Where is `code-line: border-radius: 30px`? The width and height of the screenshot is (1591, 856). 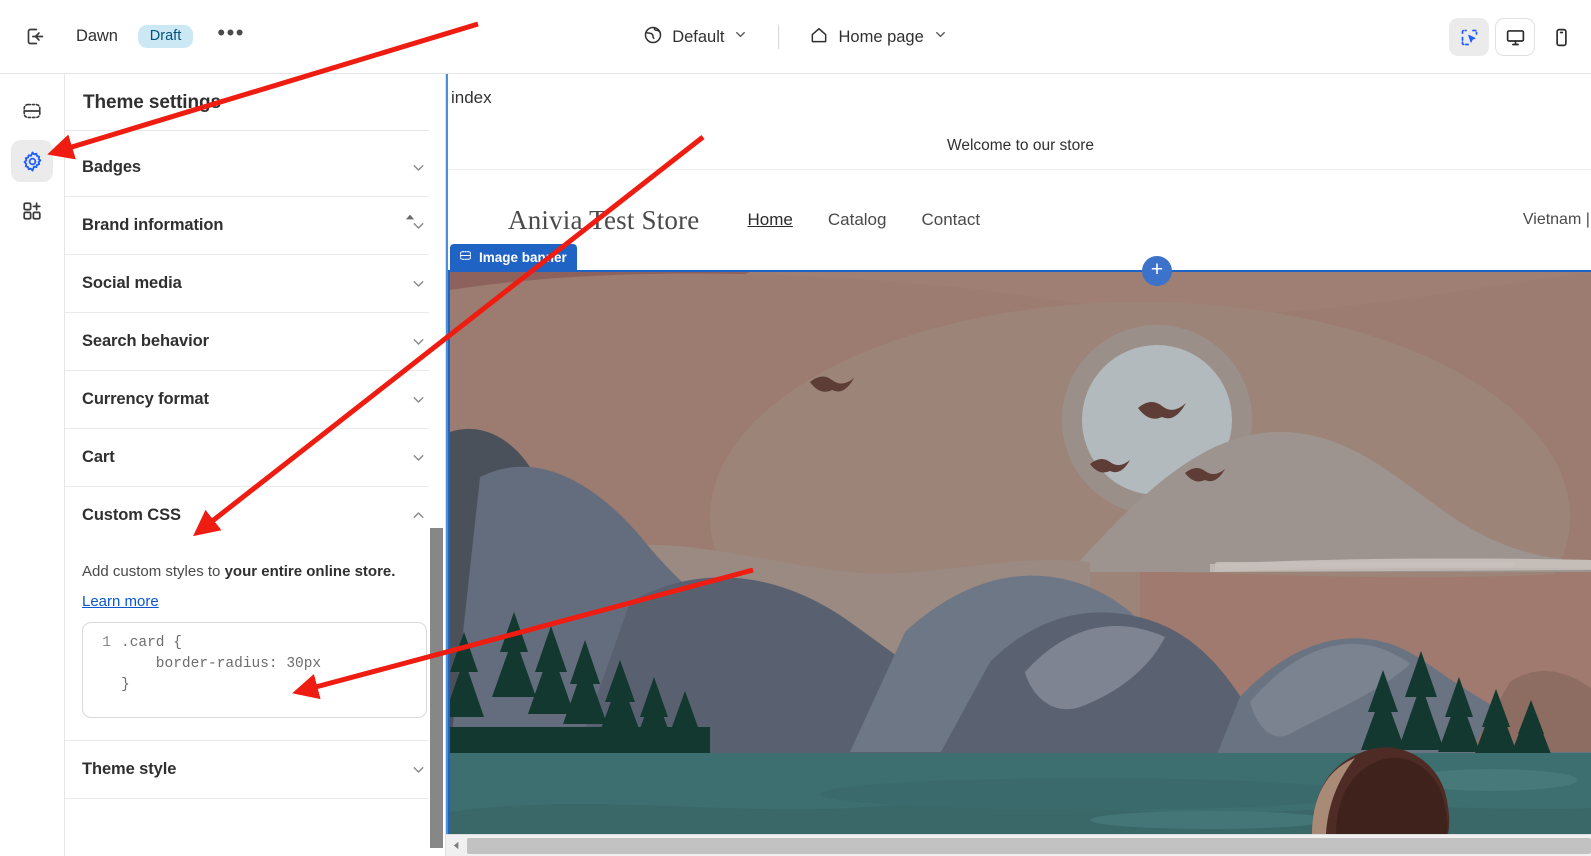
code-line: border-radius: 30px is located at coordinates (254, 664).